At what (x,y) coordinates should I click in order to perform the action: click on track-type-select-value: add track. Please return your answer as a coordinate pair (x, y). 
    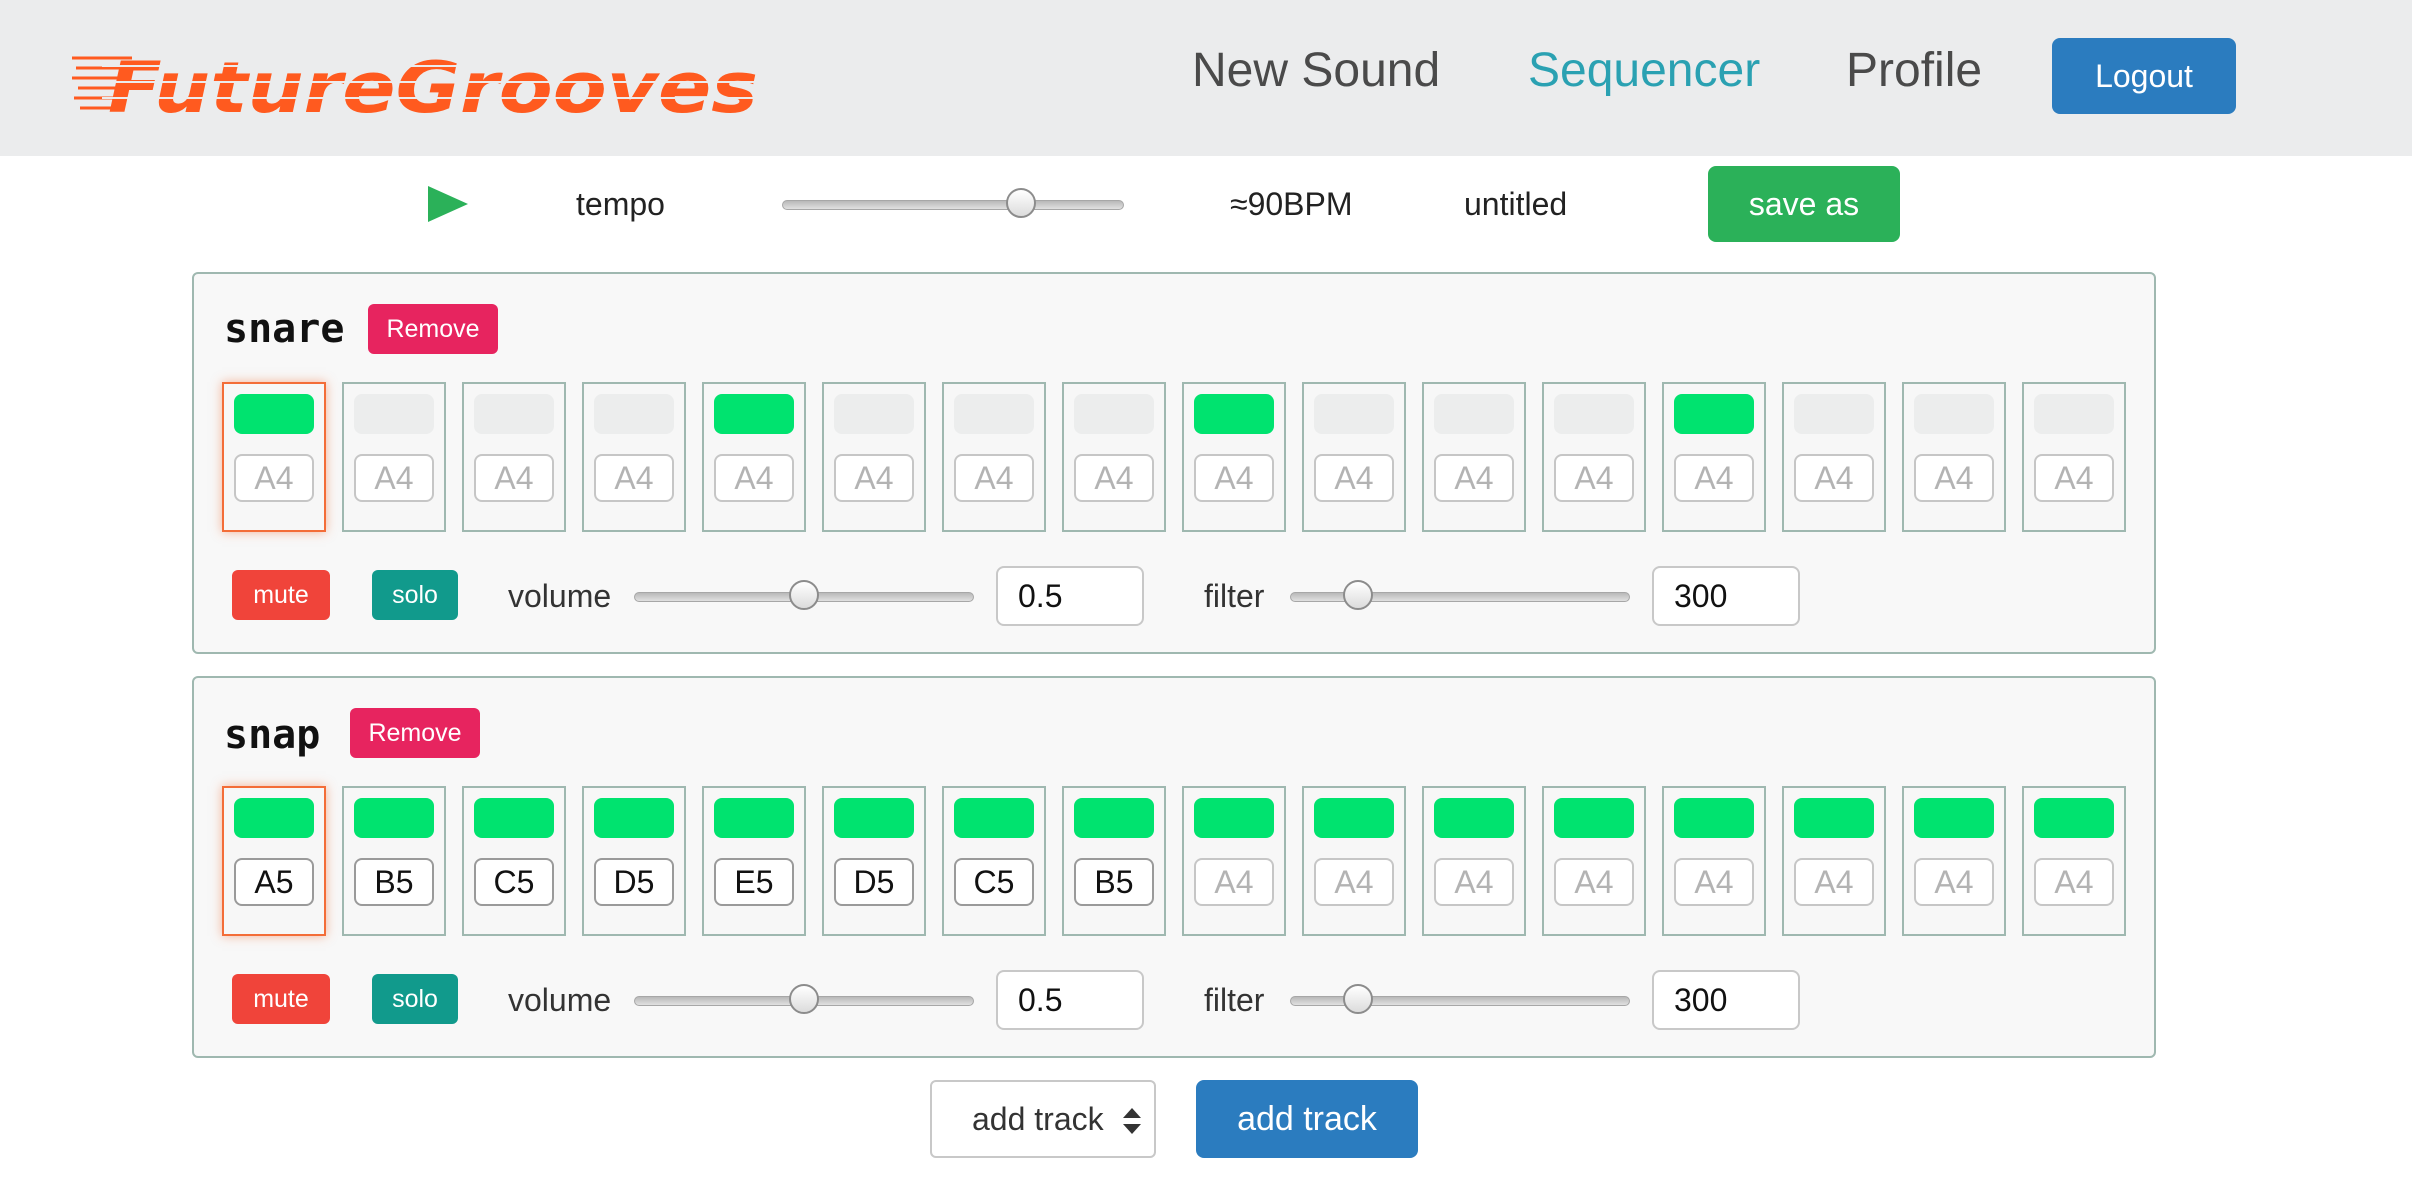
    Looking at the image, I should click on (1038, 1119).